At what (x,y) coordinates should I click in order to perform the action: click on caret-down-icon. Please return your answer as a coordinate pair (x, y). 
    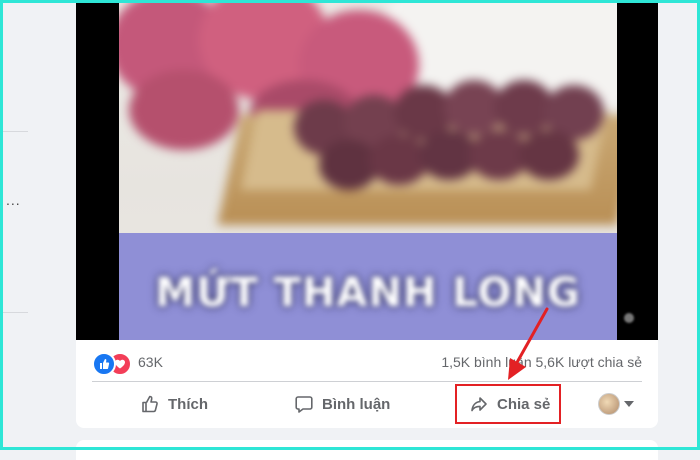
    Looking at the image, I should click on (629, 404).